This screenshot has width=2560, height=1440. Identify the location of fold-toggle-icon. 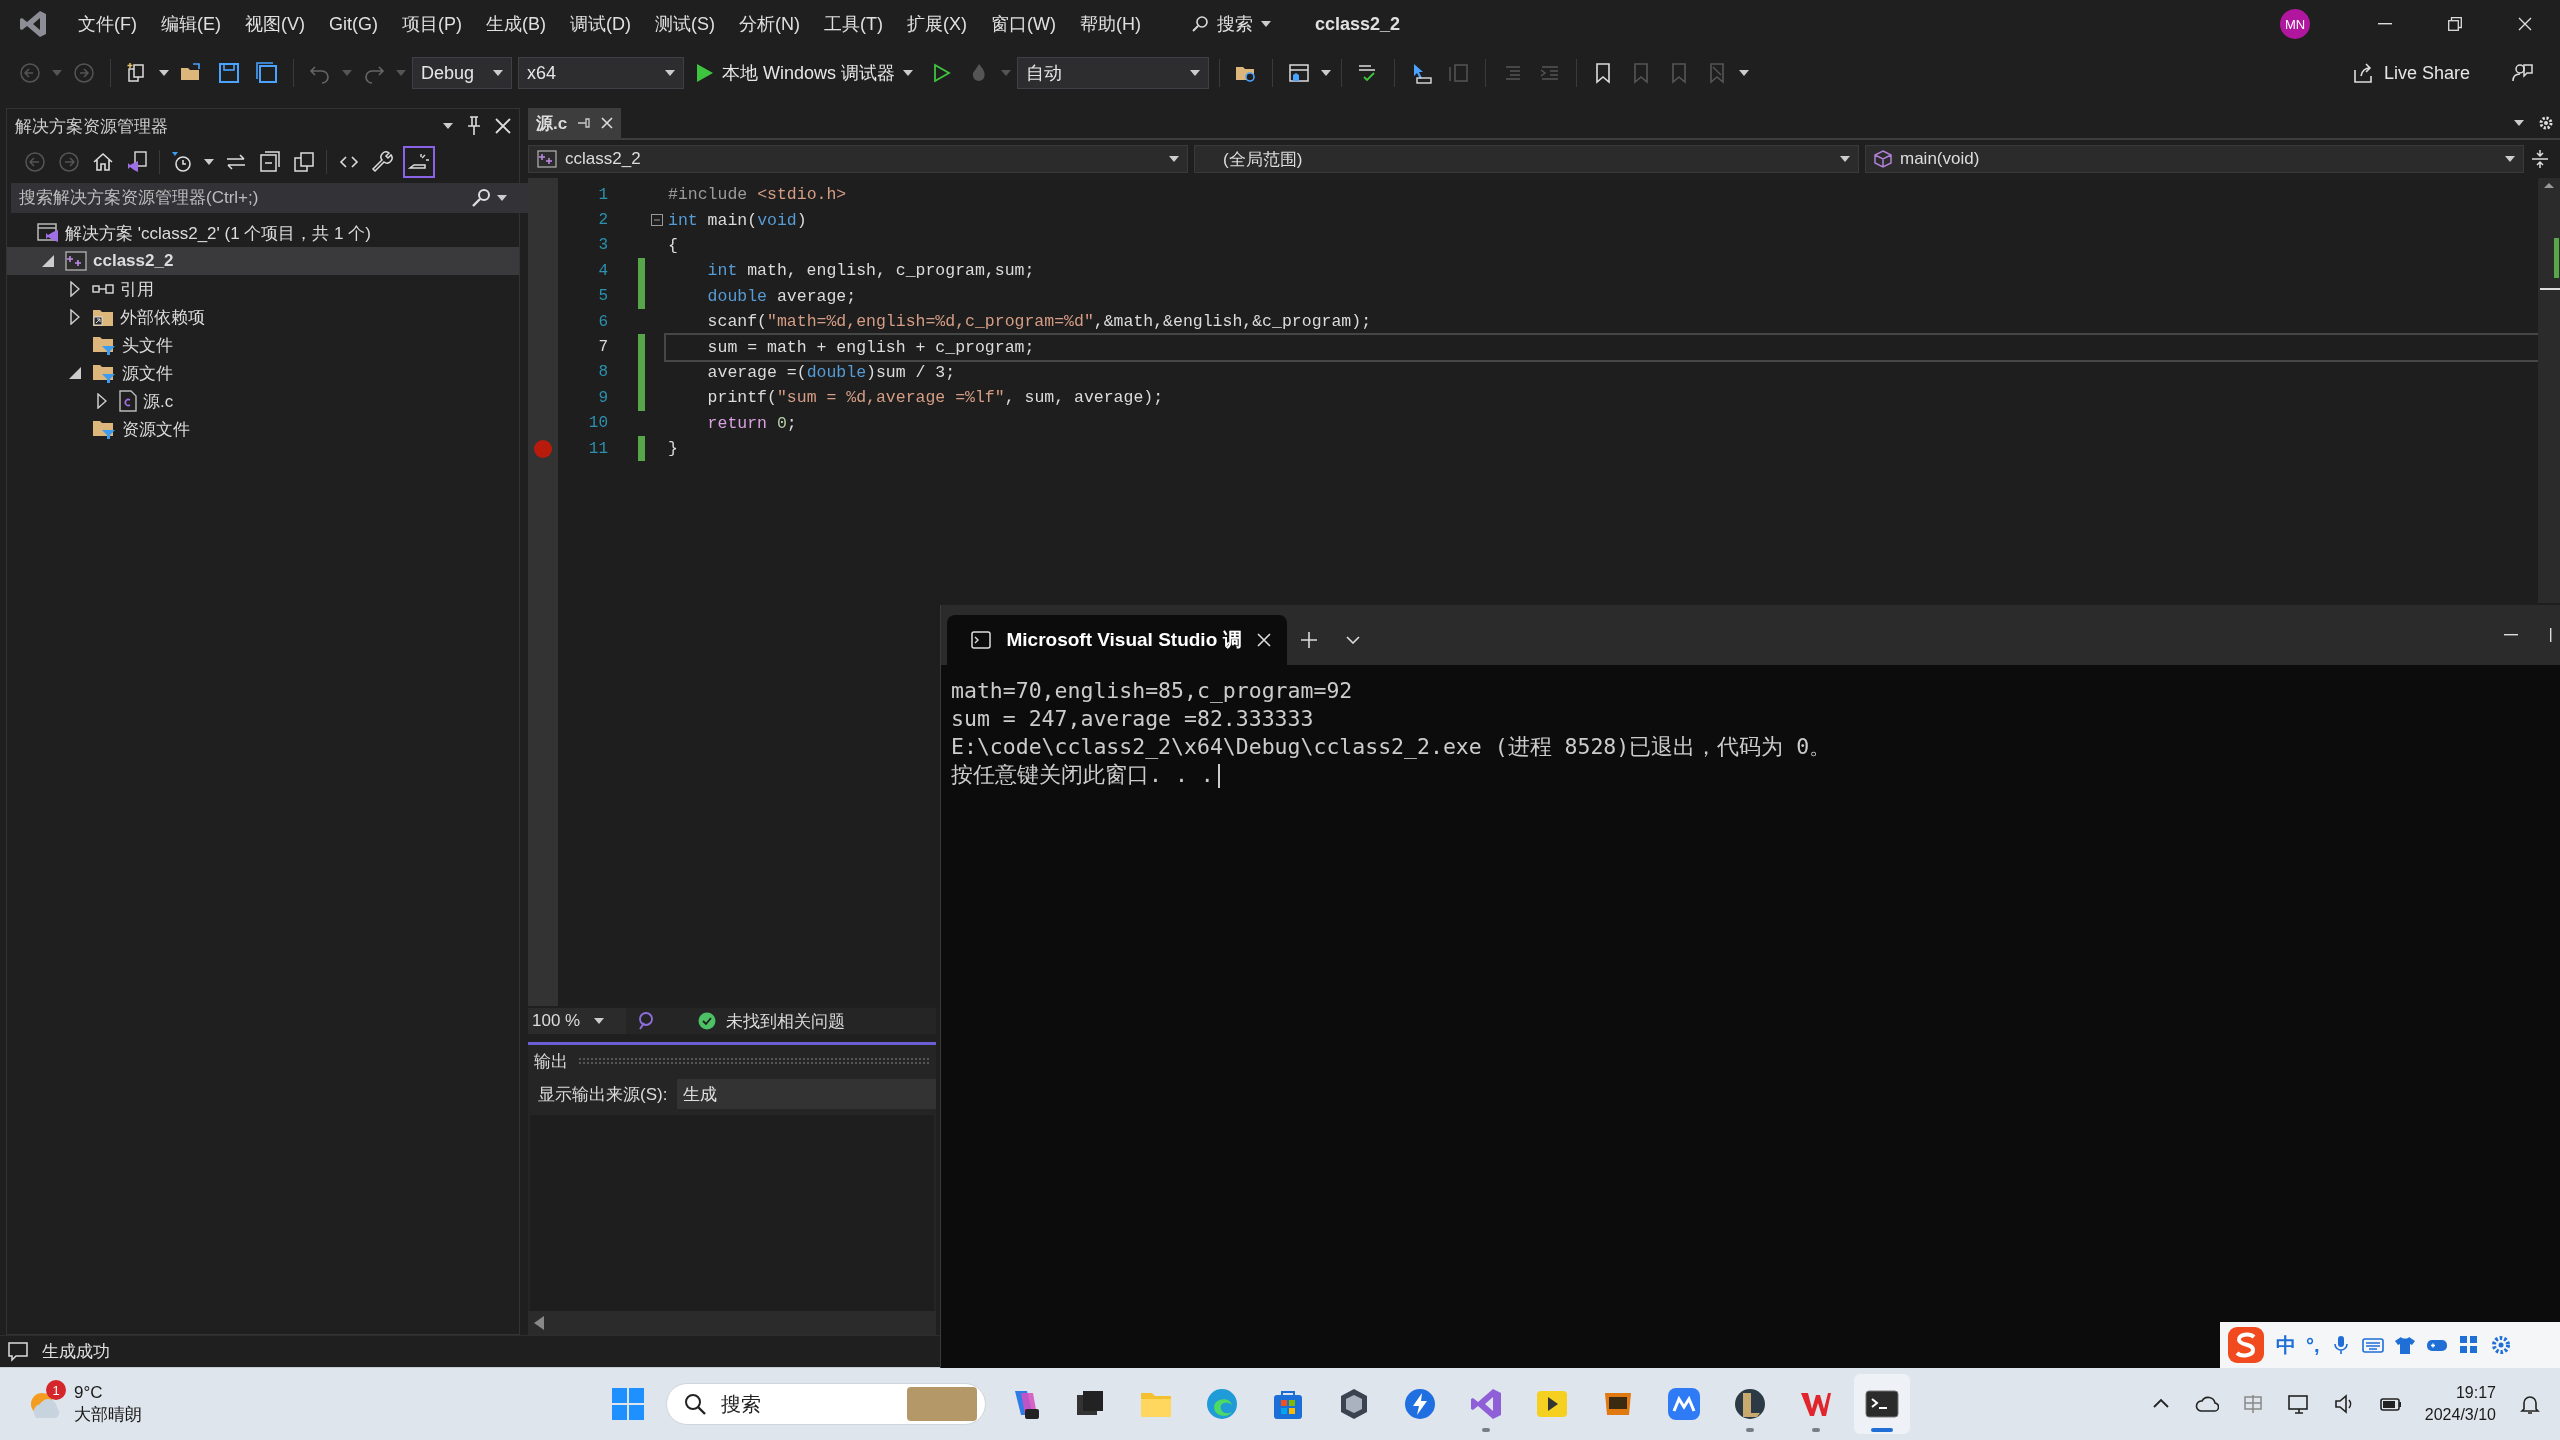
(657, 220).